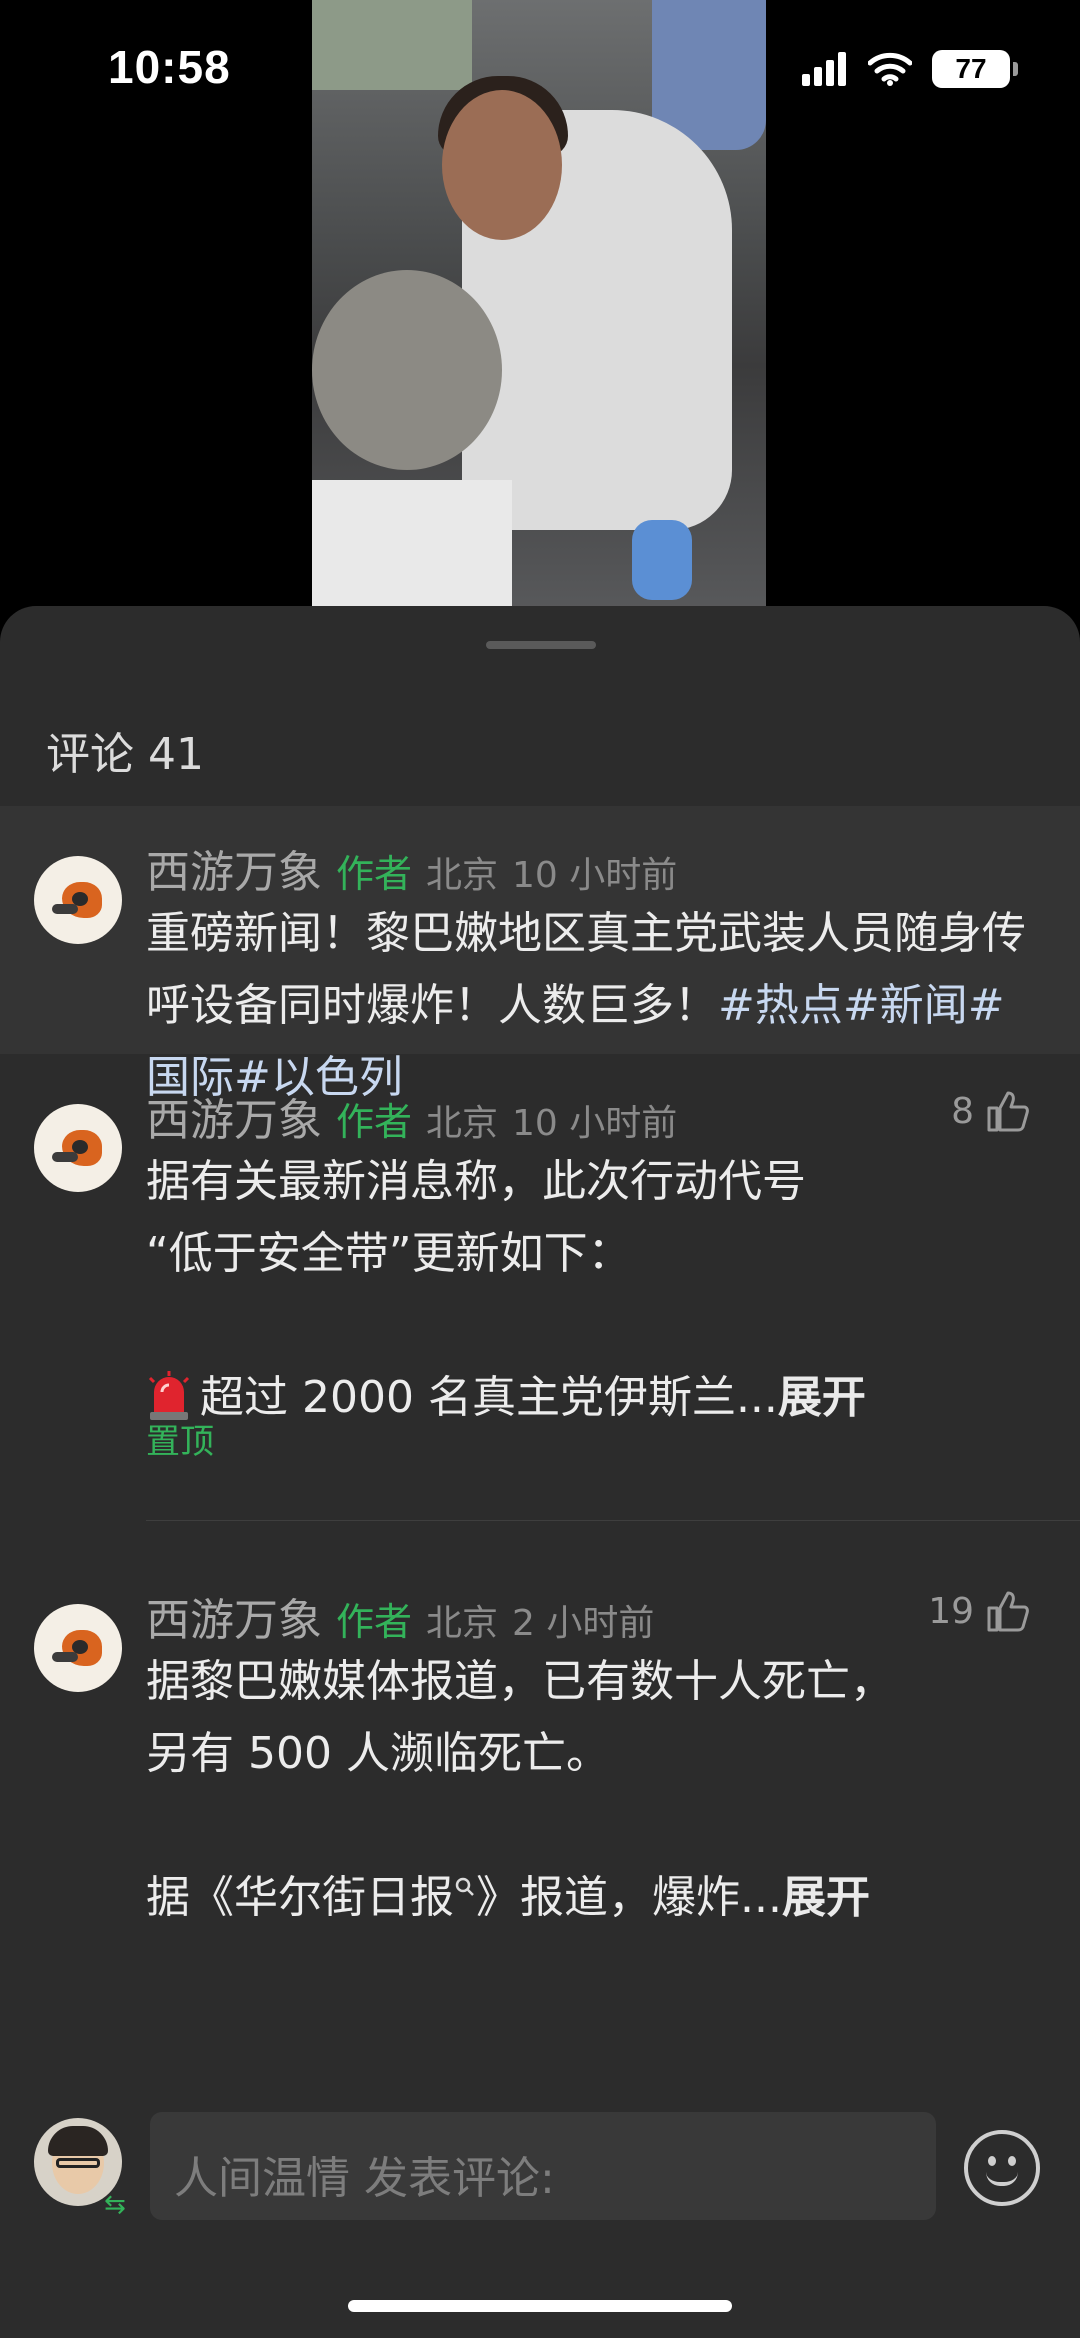 Image resolution: width=1080 pixels, height=2338 pixels. What do you see at coordinates (824, 69) in the screenshot?
I see `signal-icon` at bounding box center [824, 69].